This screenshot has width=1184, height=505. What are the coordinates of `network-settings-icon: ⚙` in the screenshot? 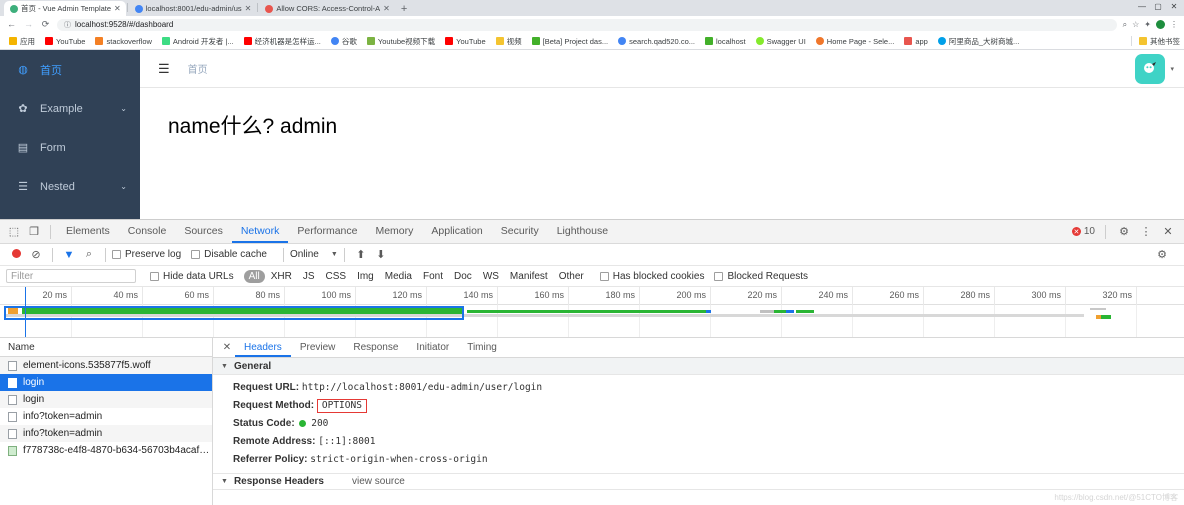 It's located at (1162, 254).